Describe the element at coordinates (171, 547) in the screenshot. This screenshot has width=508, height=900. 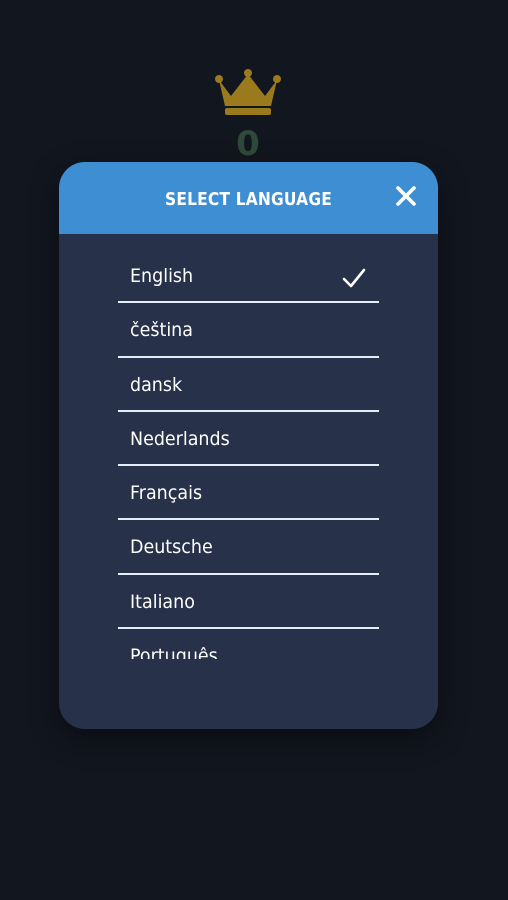
I see `language-label: Deutsche` at that location.